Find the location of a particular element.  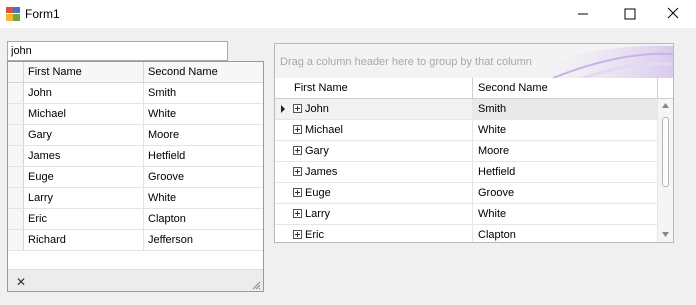

close-icon is located at coordinates (673, 14).